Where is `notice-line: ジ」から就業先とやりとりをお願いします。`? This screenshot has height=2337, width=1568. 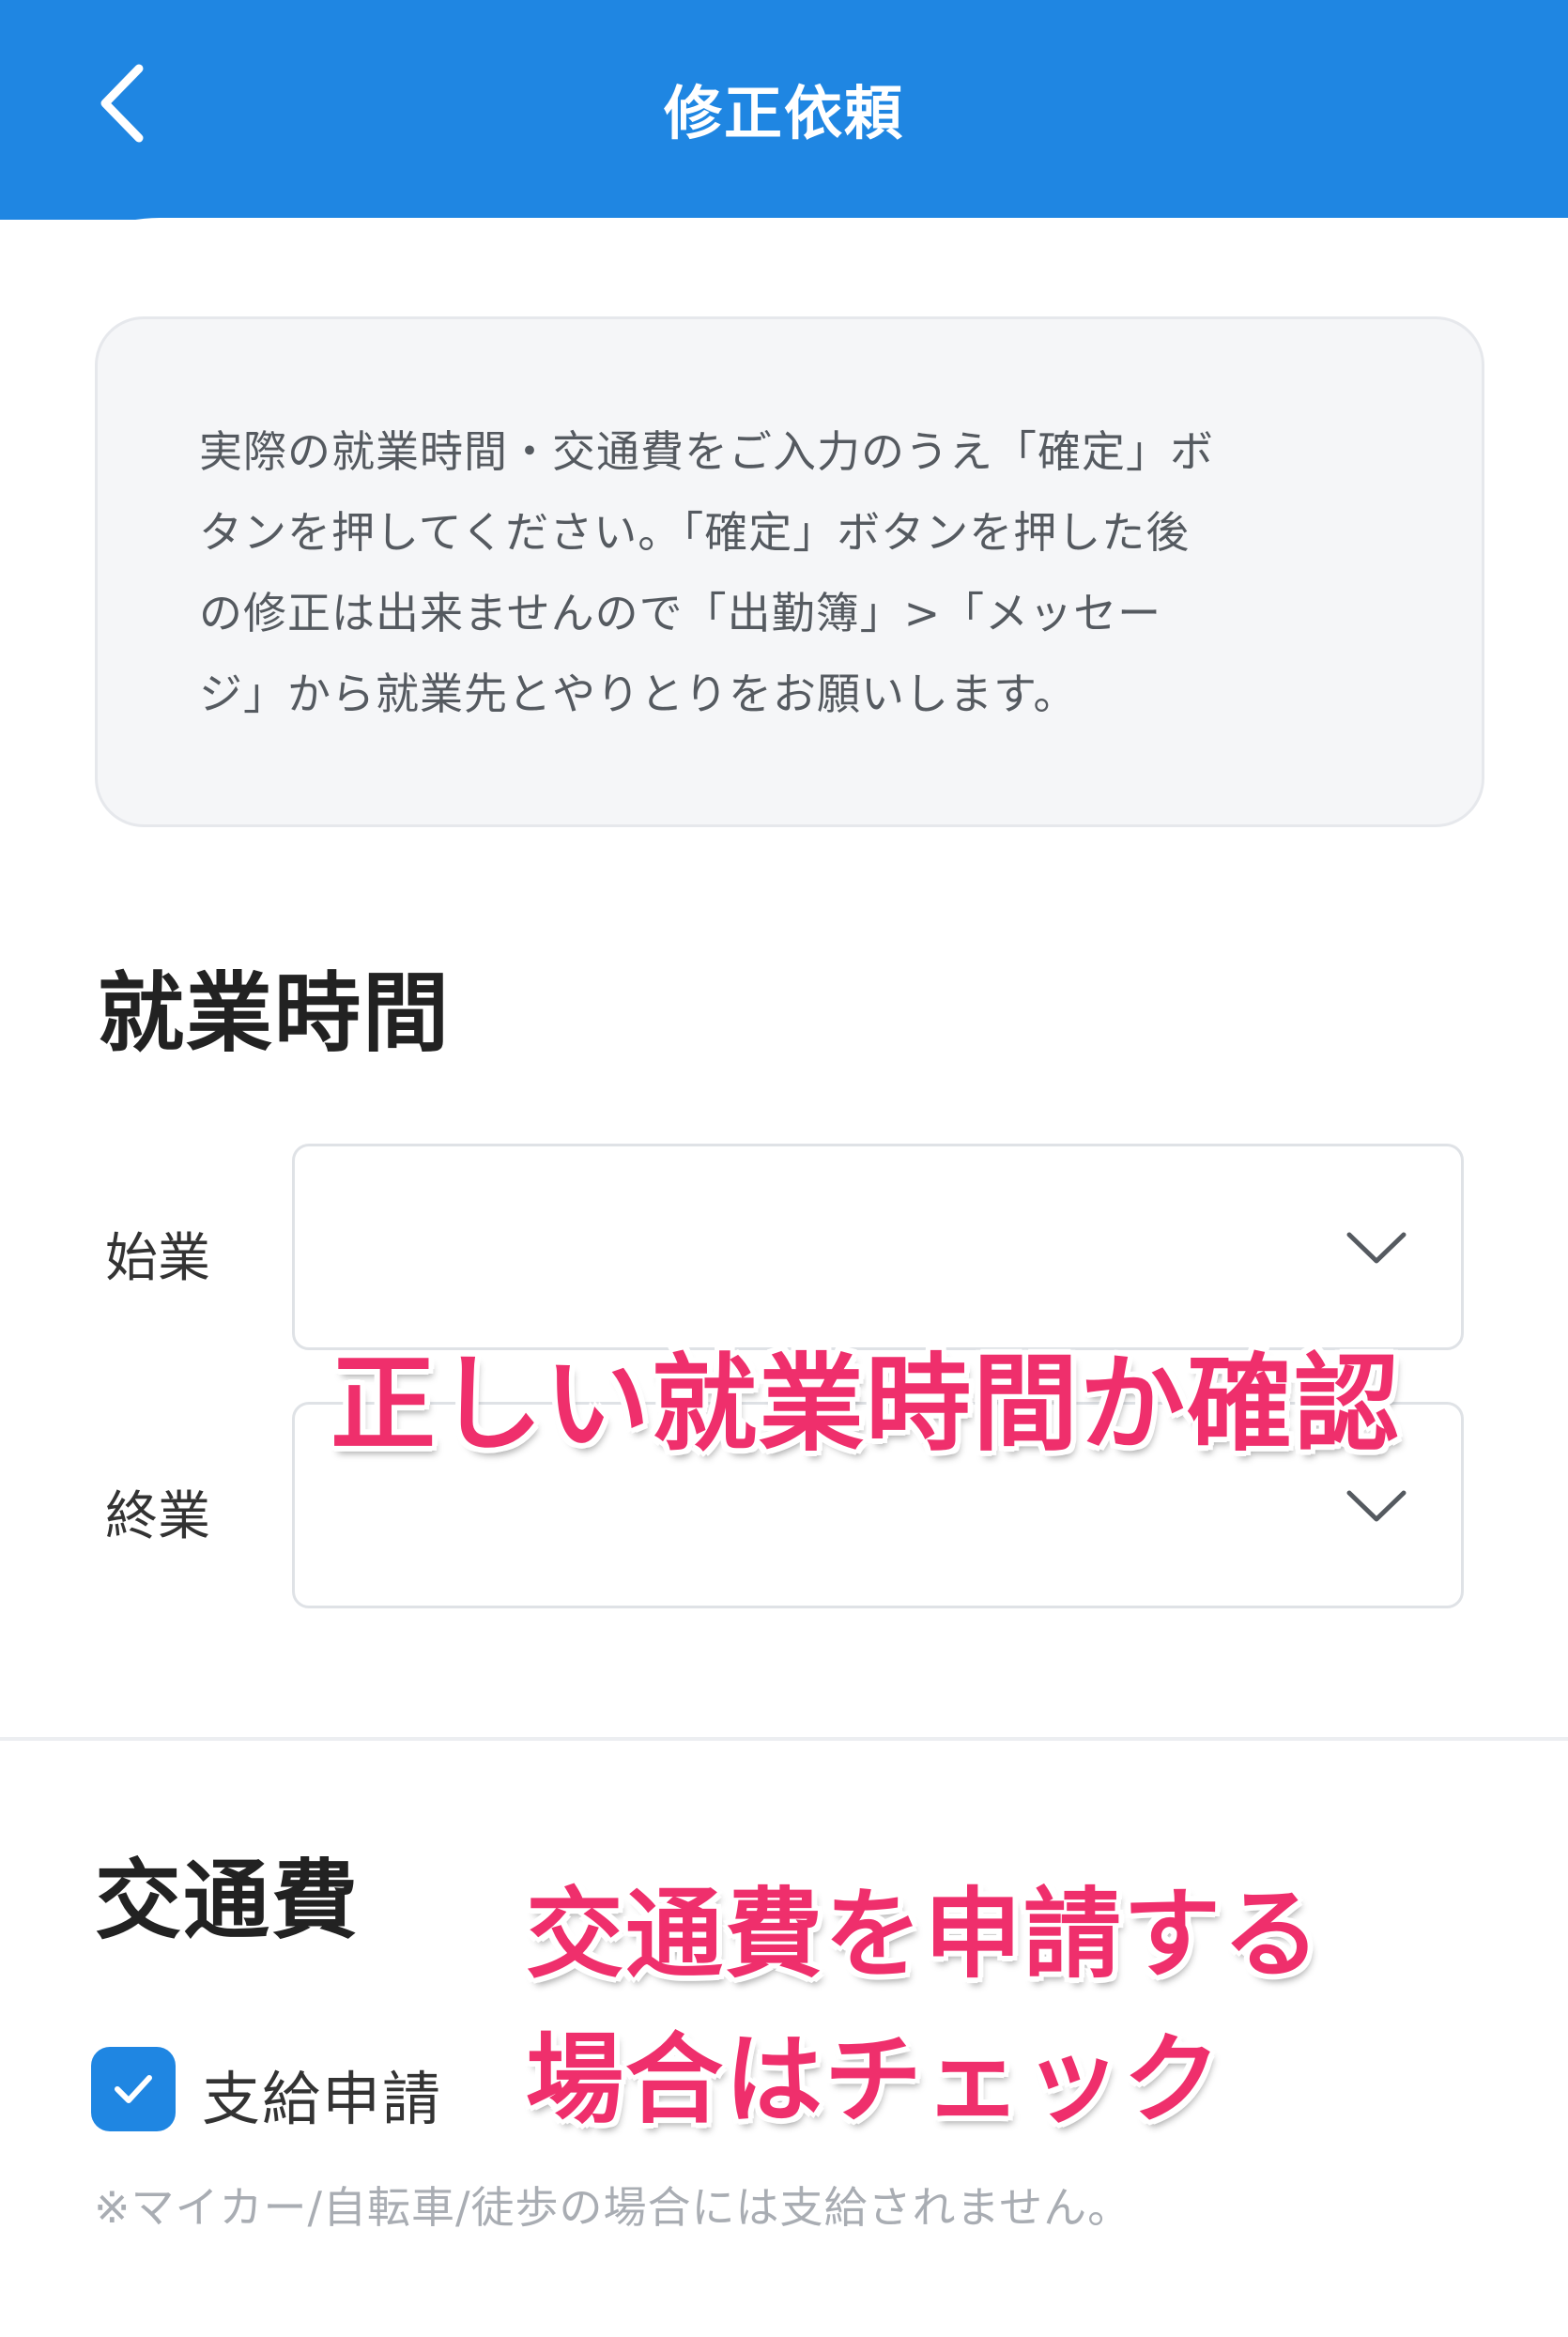
notice-line: ジ」から就業先とやりとりをお願いします。 is located at coordinates (639, 694).